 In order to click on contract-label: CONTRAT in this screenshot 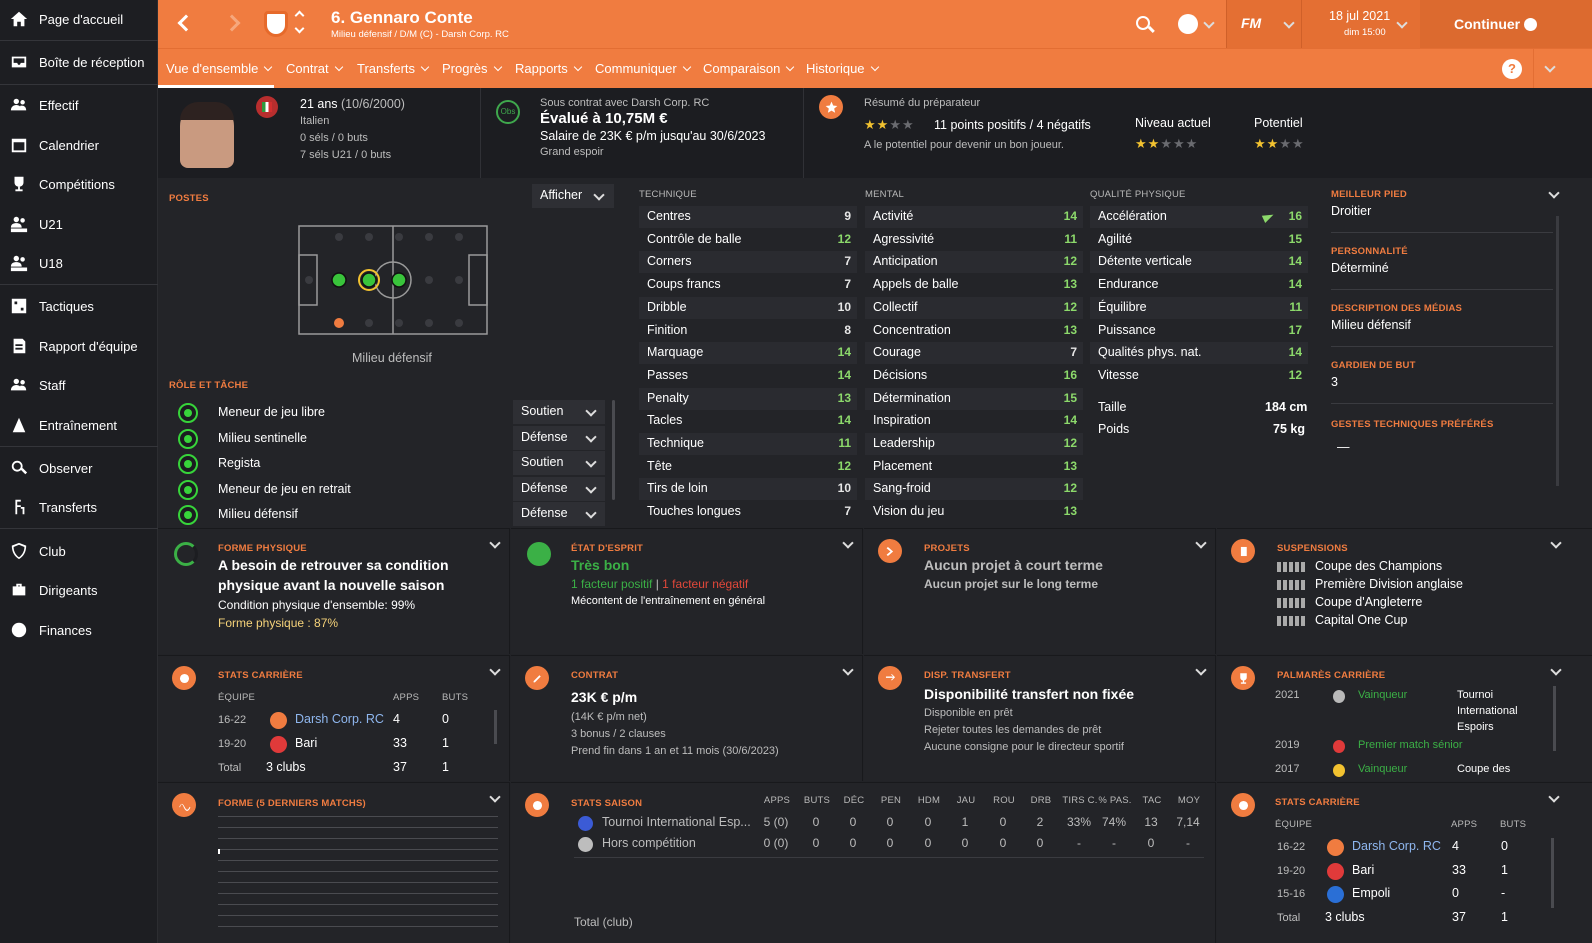, I will do `click(594, 675)`.